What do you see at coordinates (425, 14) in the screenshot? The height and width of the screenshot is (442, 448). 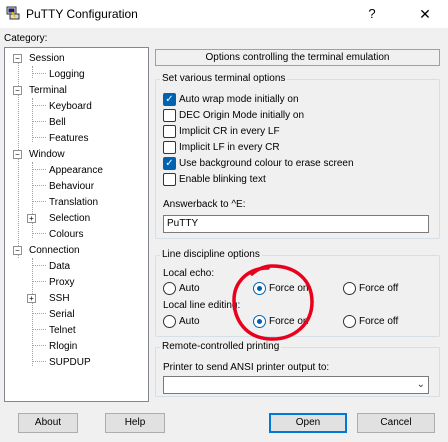 I see `close-button: ✕` at bounding box center [425, 14].